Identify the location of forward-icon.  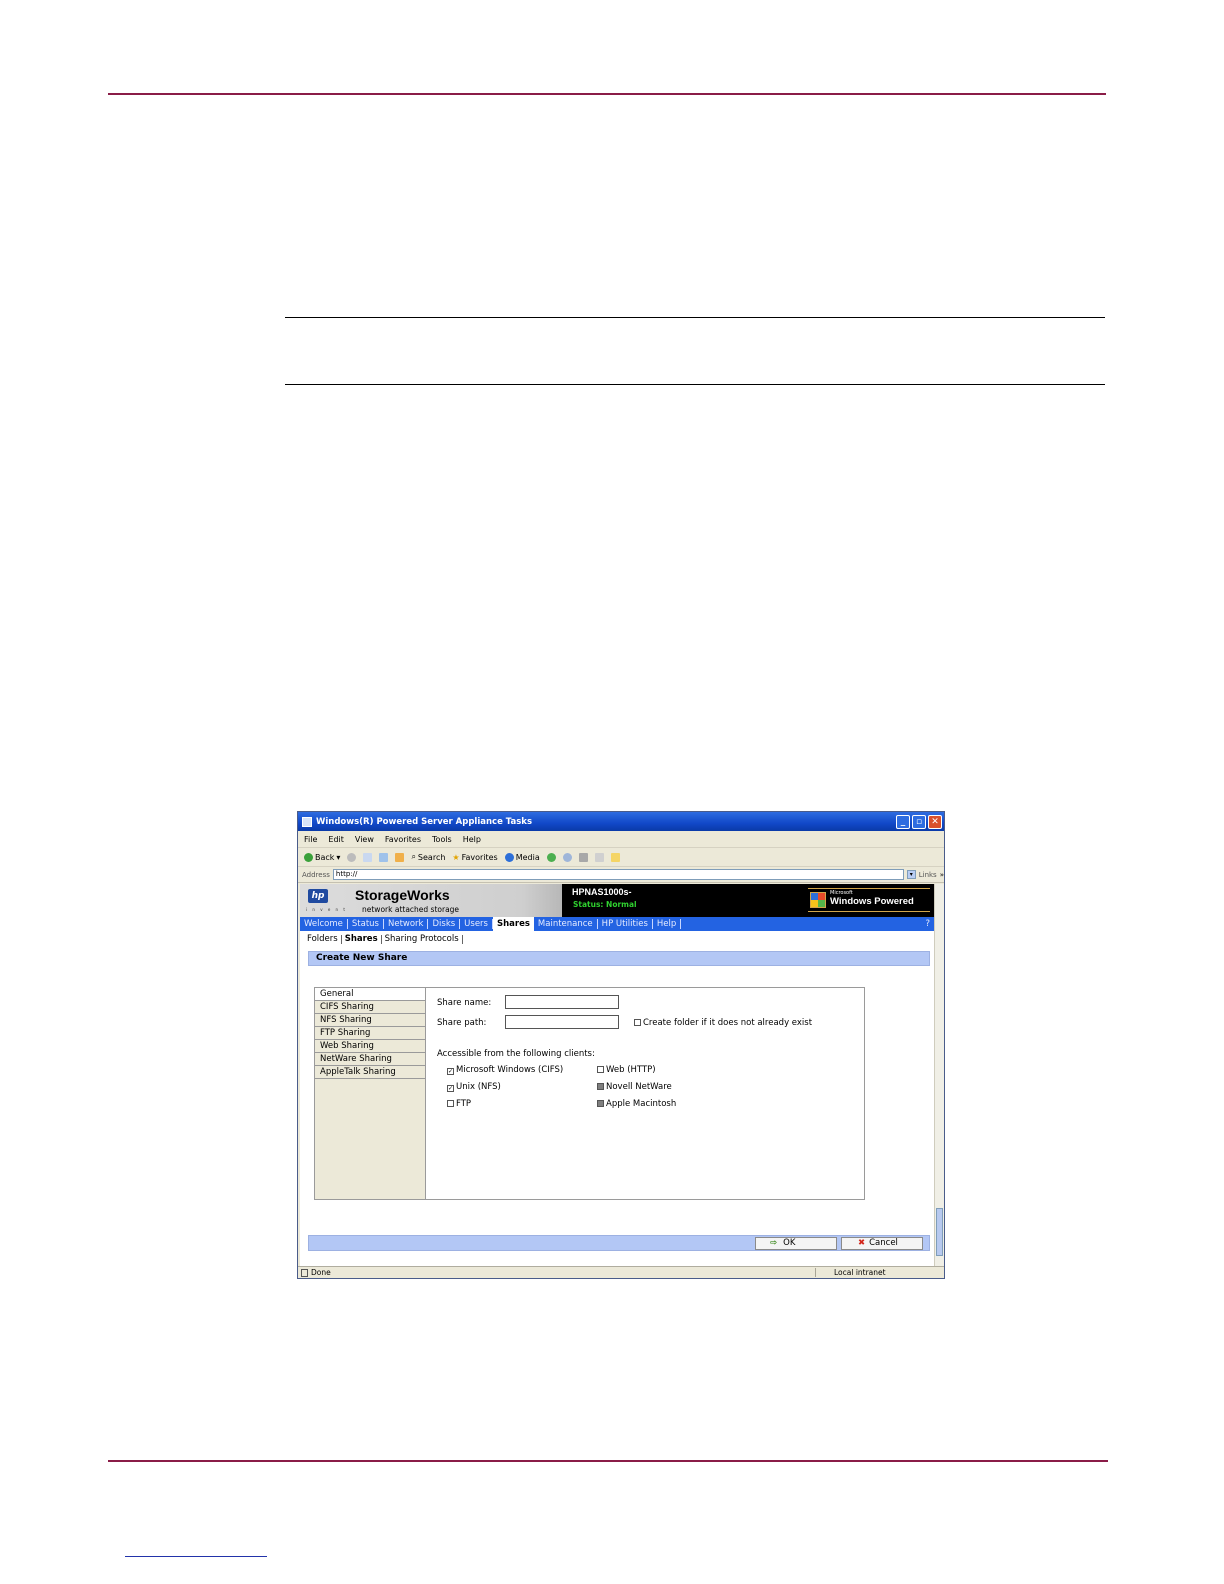
(352, 857).